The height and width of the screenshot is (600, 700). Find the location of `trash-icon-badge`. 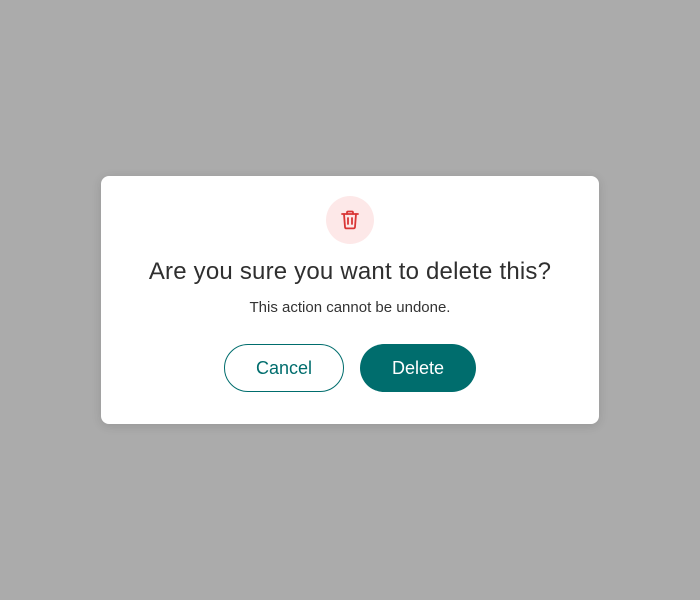

trash-icon-badge is located at coordinates (350, 220).